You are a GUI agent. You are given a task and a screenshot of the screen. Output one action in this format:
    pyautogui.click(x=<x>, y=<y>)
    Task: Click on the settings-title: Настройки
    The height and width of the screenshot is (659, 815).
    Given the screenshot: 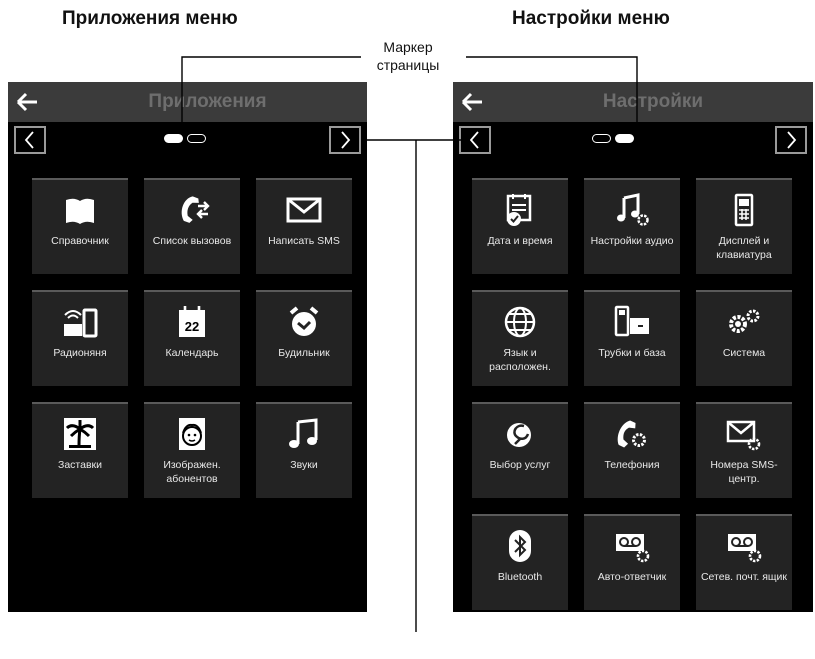 What is the action you would take?
    pyautogui.click(x=653, y=101)
    